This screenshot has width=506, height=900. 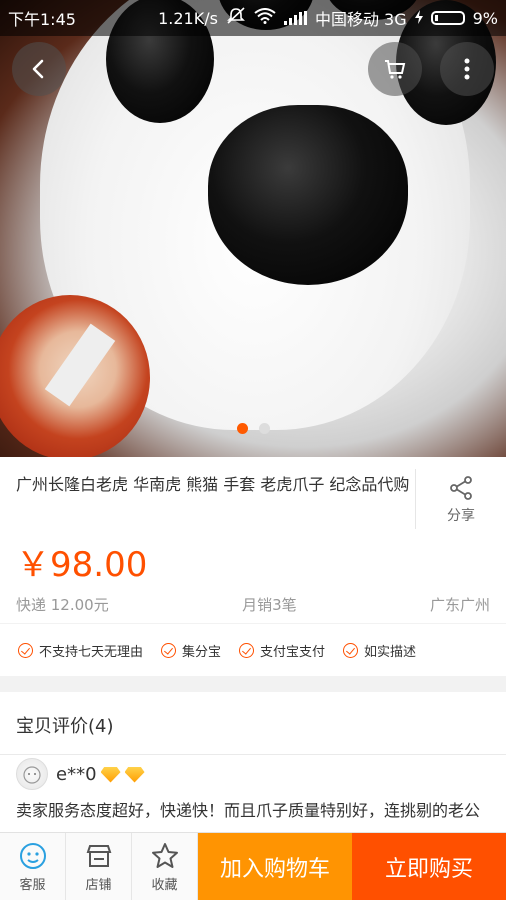 What do you see at coordinates (418, 18) in the screenshot?
I see `charging-icon` at bounding box center [418, 18].